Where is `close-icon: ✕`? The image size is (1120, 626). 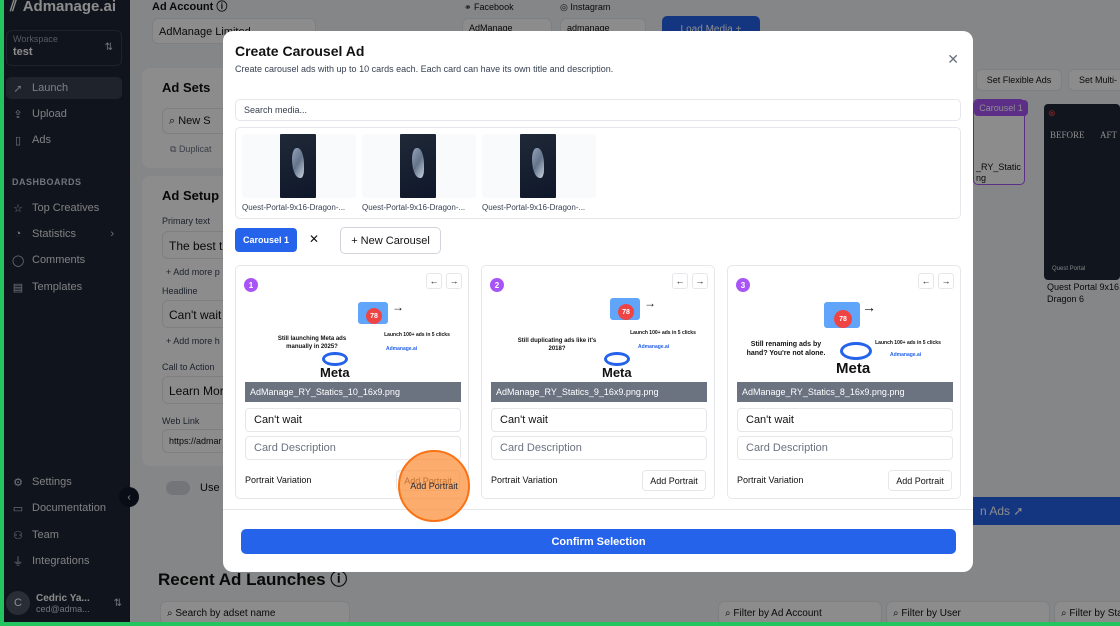
close-icon: ✕ is located at coordinates (953, 59).